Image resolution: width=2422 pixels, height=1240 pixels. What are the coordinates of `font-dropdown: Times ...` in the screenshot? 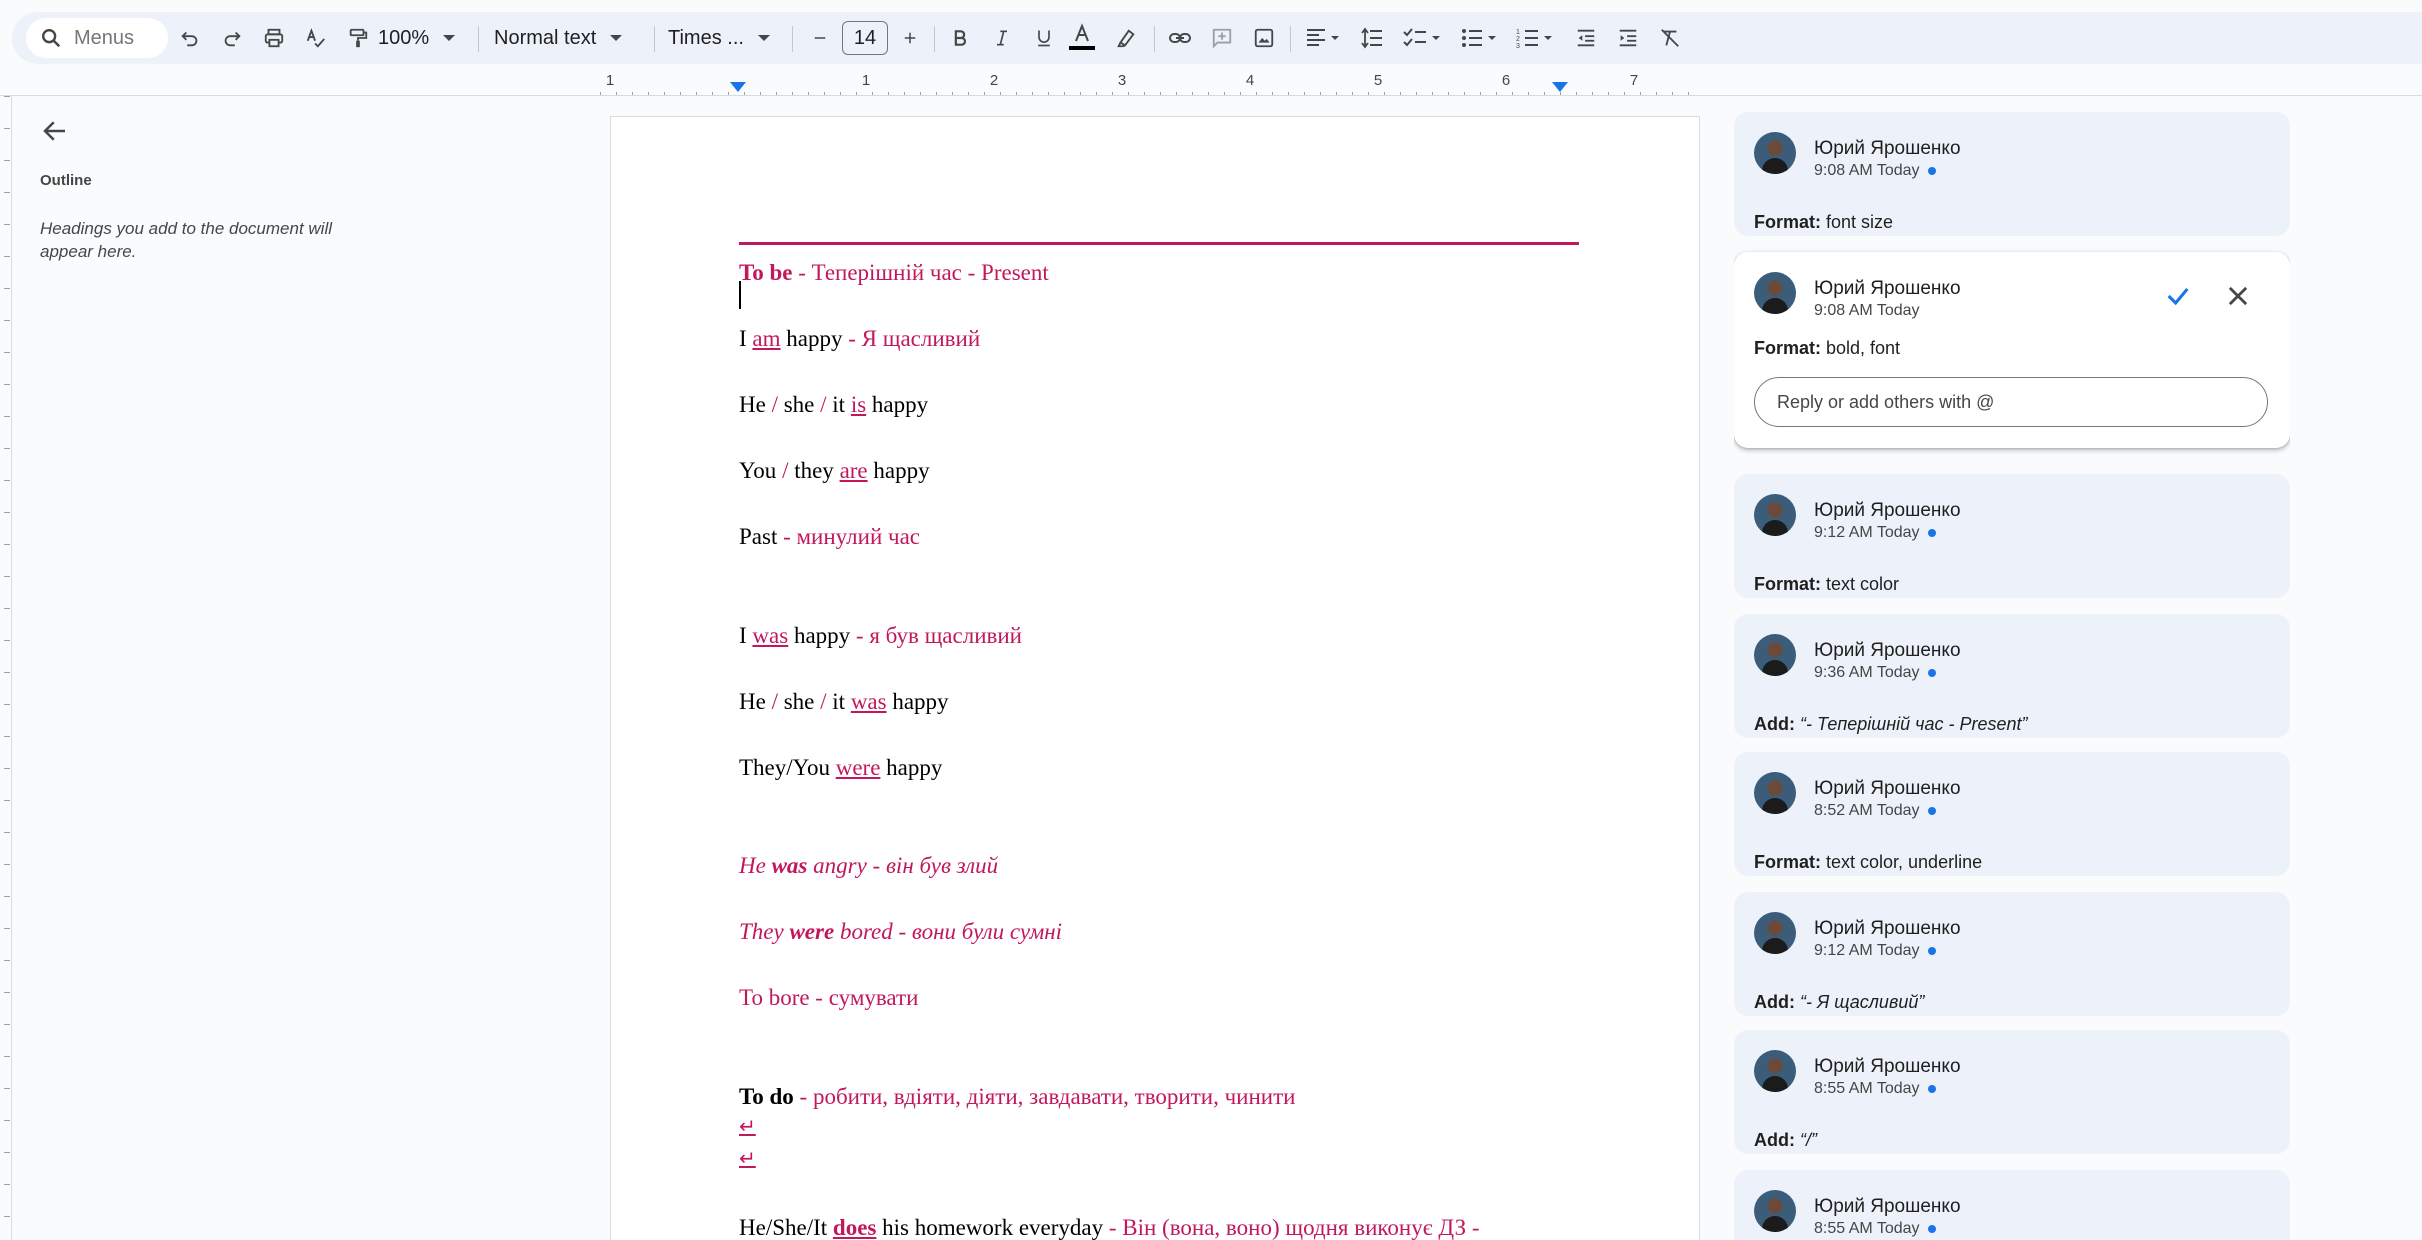 It's located at (719, 38).